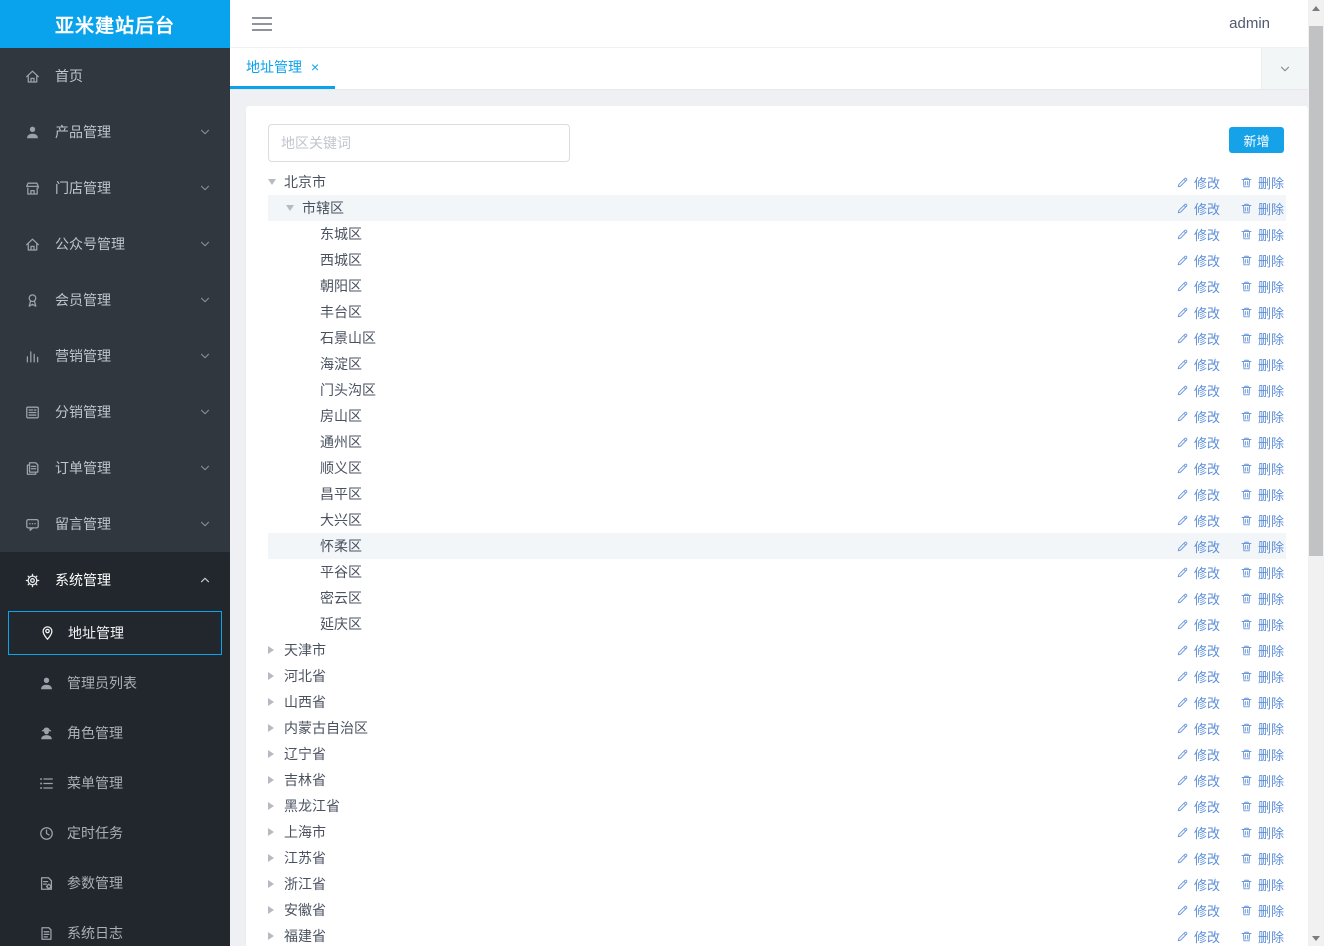  I want to click on sidebar-subitem-0: 地址管理, so click(115, 633).